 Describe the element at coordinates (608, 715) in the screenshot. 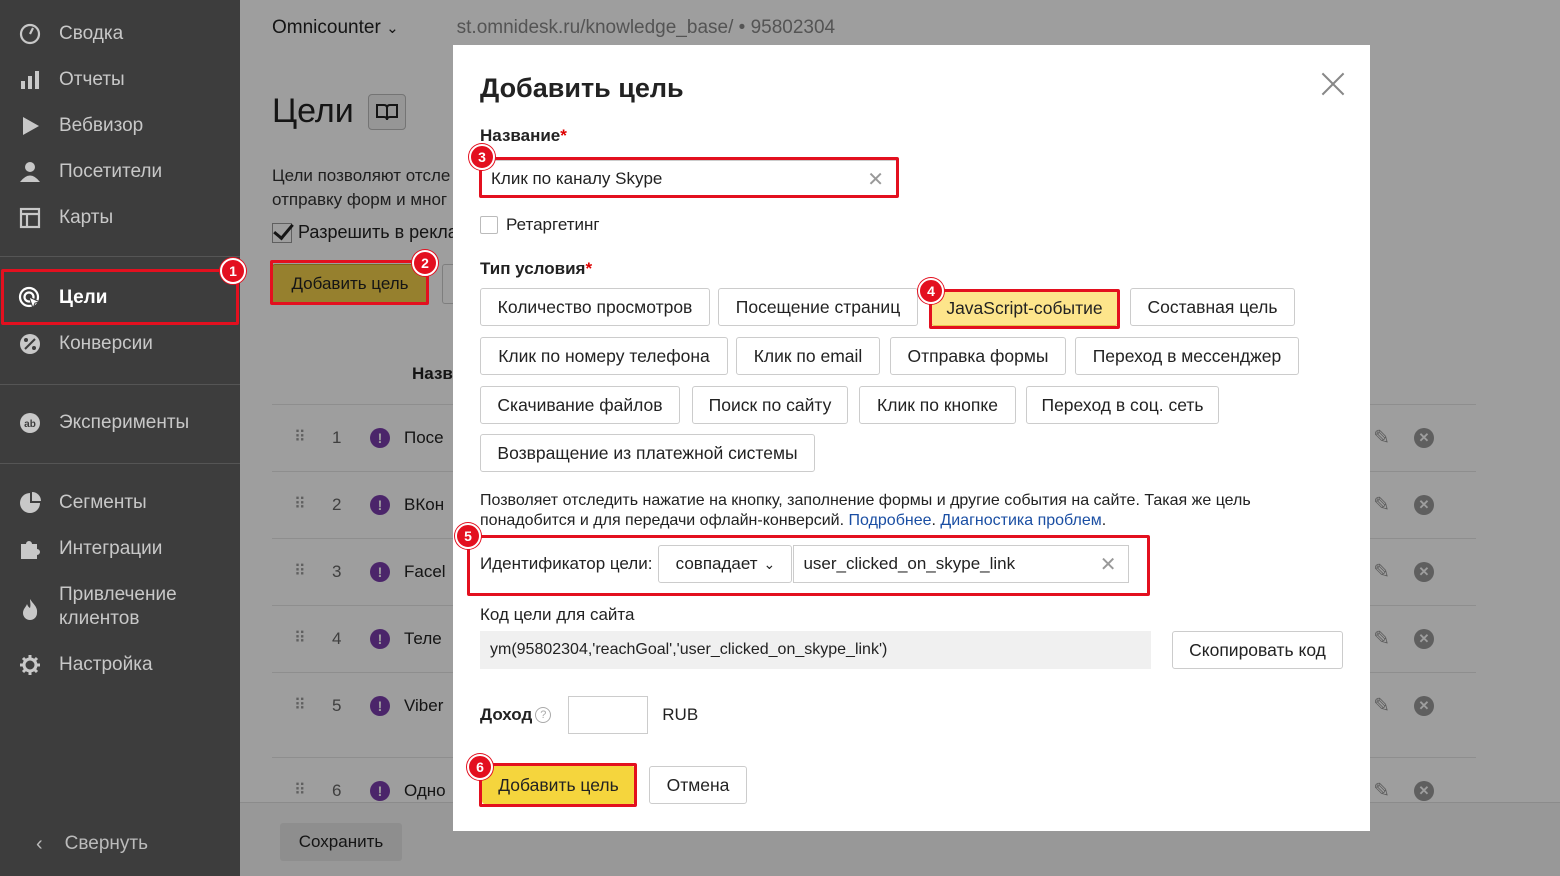

I see `income-input` at that location.